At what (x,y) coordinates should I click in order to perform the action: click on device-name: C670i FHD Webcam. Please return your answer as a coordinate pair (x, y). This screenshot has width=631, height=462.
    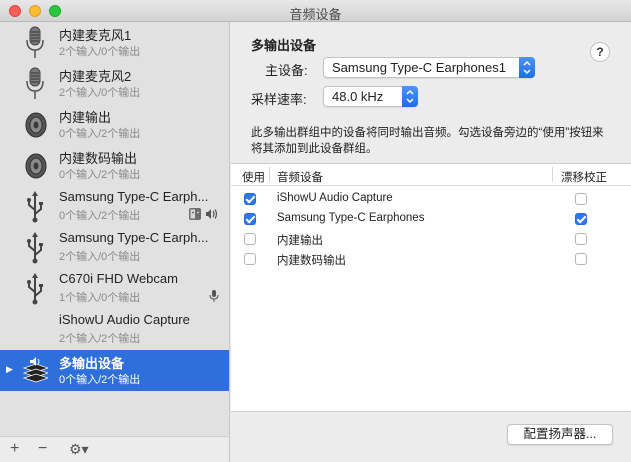
    Looking at the image, I should click on (118, 278).